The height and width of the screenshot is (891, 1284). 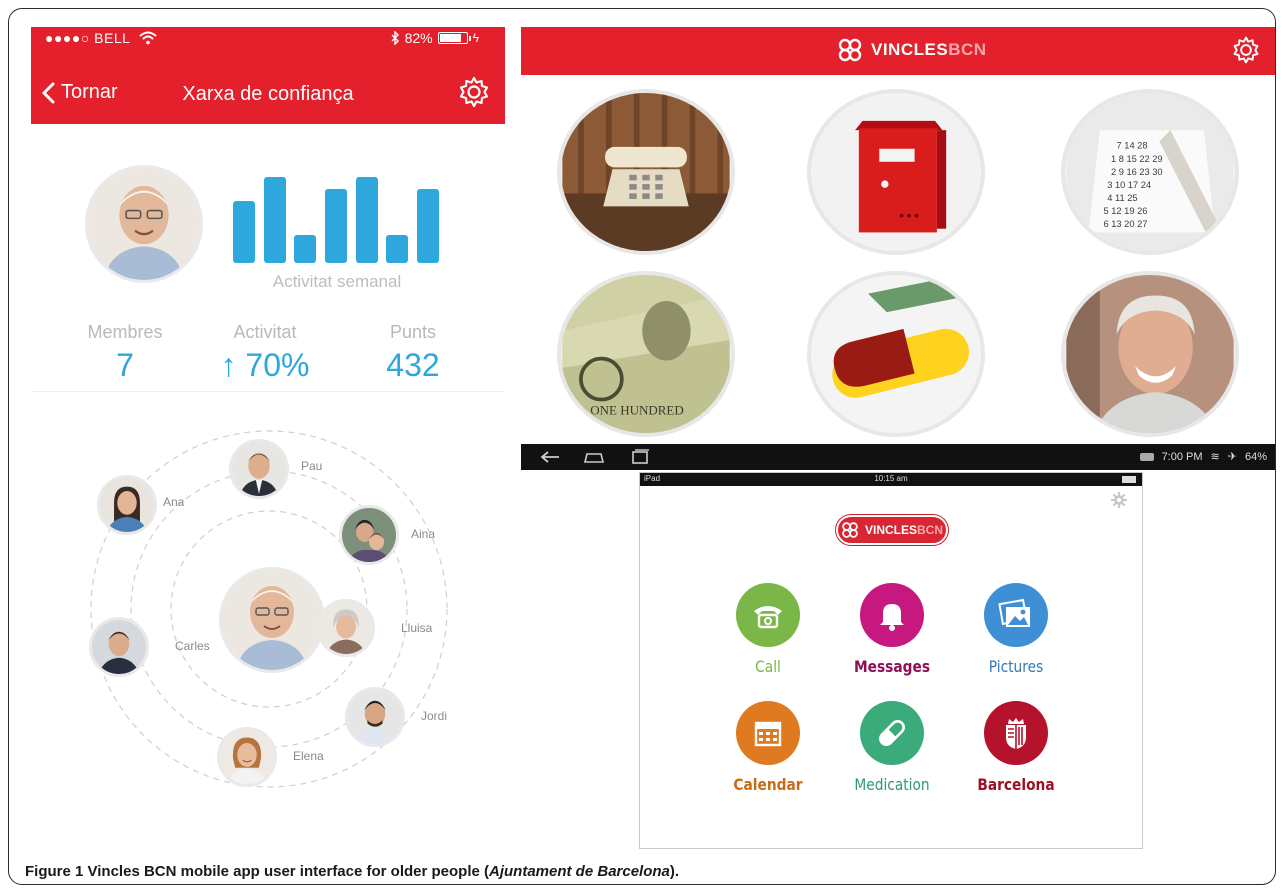 What do you see at coordinates (1232, 457) in the screenshot?
I see `airplane-icon: ✈` at bounding box center [1232, 457].